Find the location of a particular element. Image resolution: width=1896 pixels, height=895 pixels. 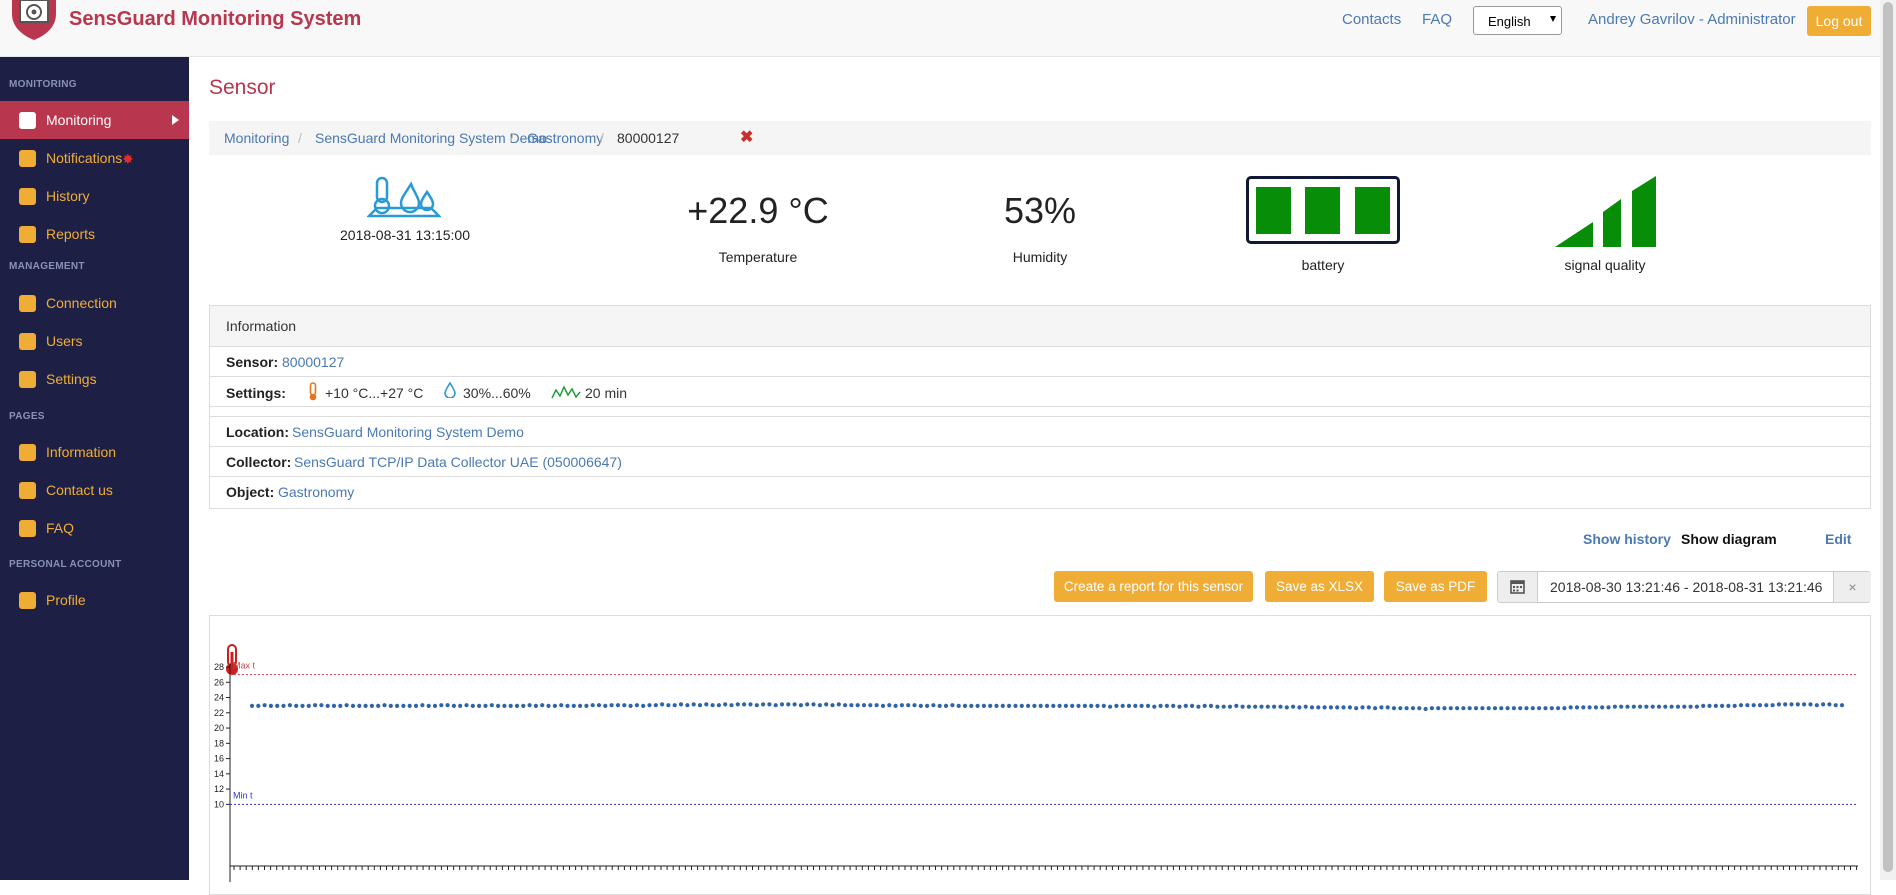

sidebar-item-profile: Profile is located at coordinates (94, 600).